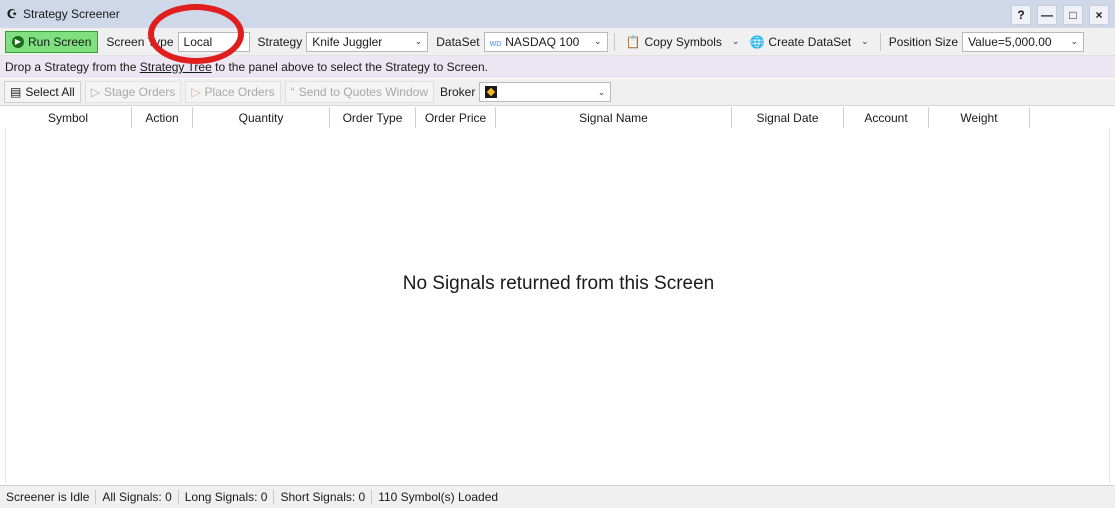 The height and width of the screenshot is (508, 1115). What do you see at coordinates (373, 117) in the screenshot?
I see `column-header-order-type: Order Type` at bounding box center [373, 117].